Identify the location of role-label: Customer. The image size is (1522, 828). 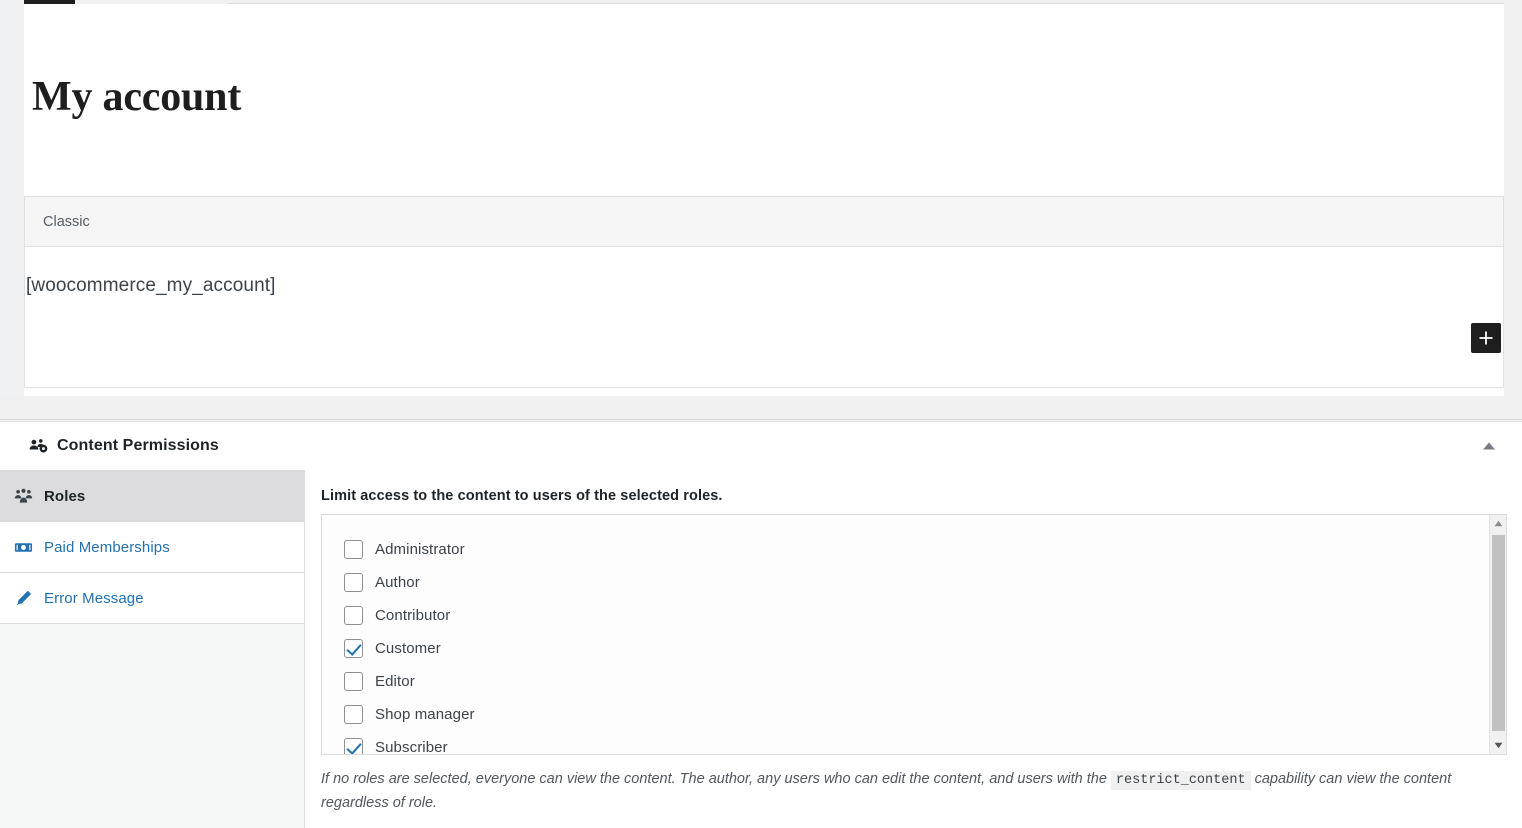
(408, 648).